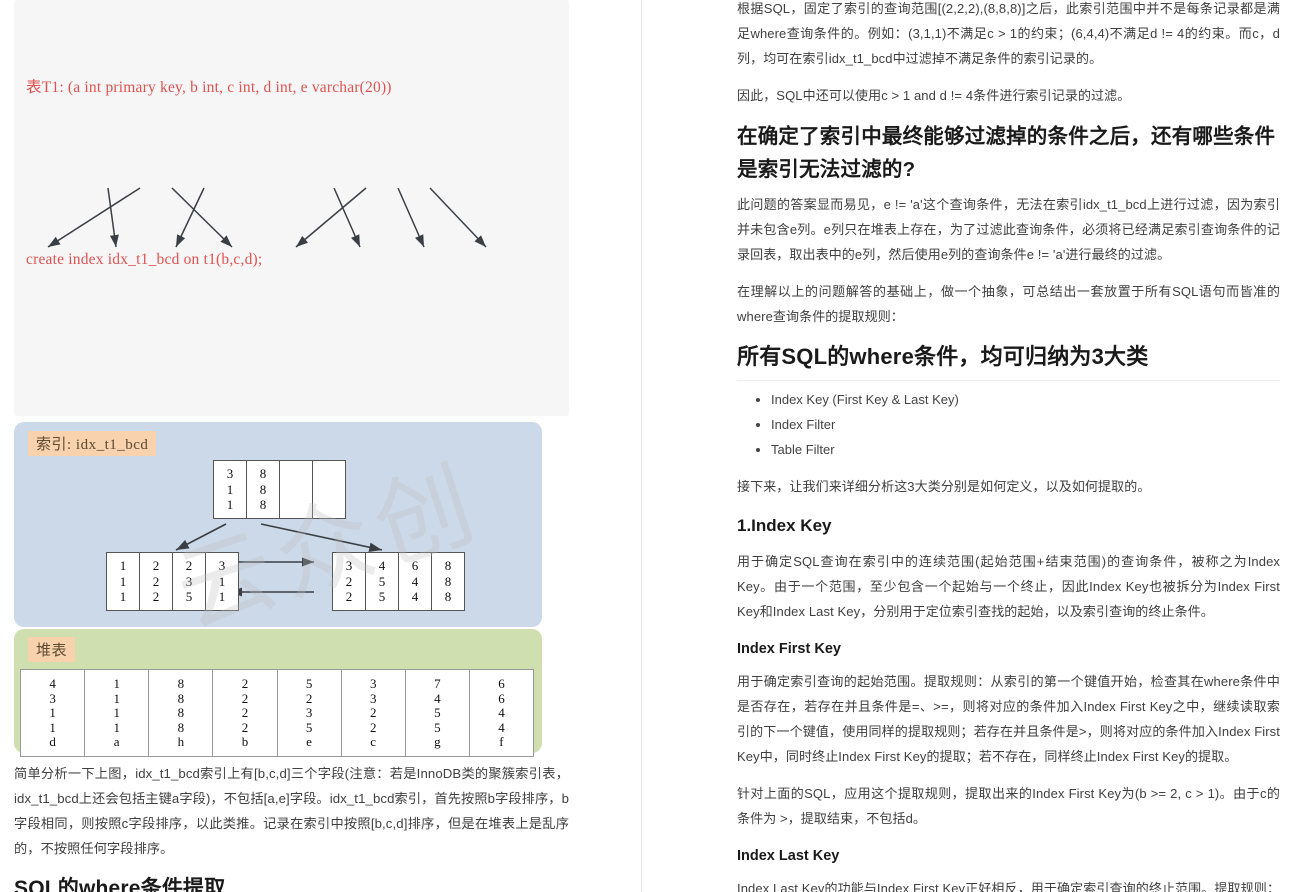  Describe the element at coordinates (53, 713) in the screenshot. I see `heap-cell-0: 4311d` at that location.